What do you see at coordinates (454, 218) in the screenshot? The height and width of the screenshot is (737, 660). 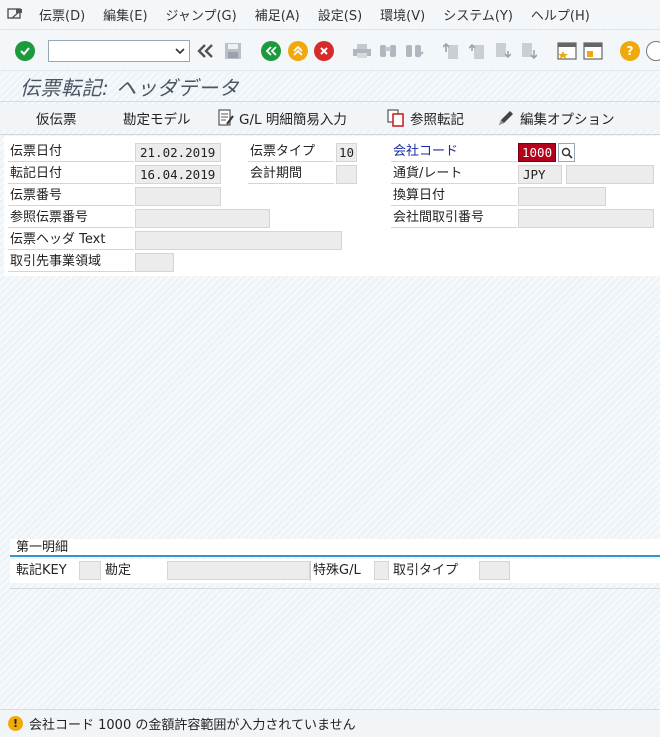 I see `cross-cc-number-label: 会社間取引番号` at bounding box center [454, 218].